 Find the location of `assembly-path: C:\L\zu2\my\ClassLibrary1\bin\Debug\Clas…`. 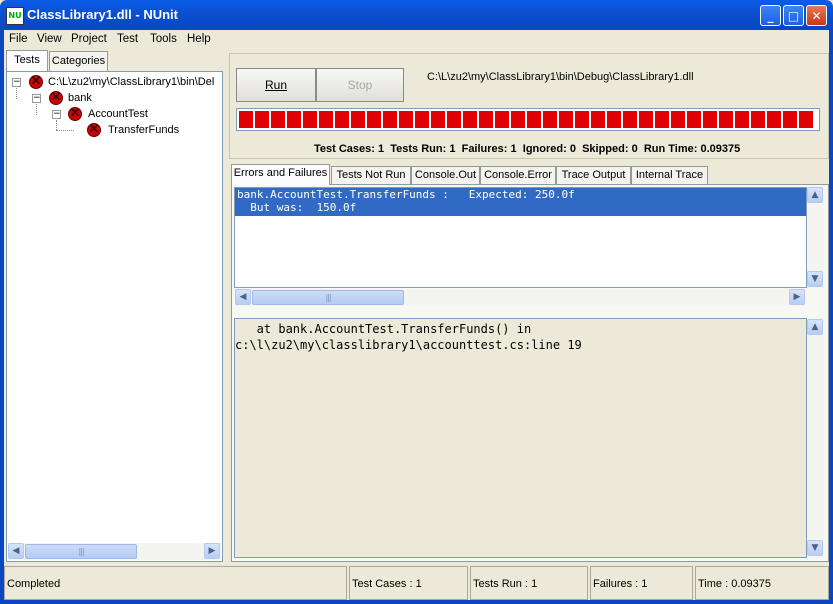

assembly-path: C:\L\zu2\my\ClassLibrary1\bin\Debug\Clas… is located at coordinates (560, 77).